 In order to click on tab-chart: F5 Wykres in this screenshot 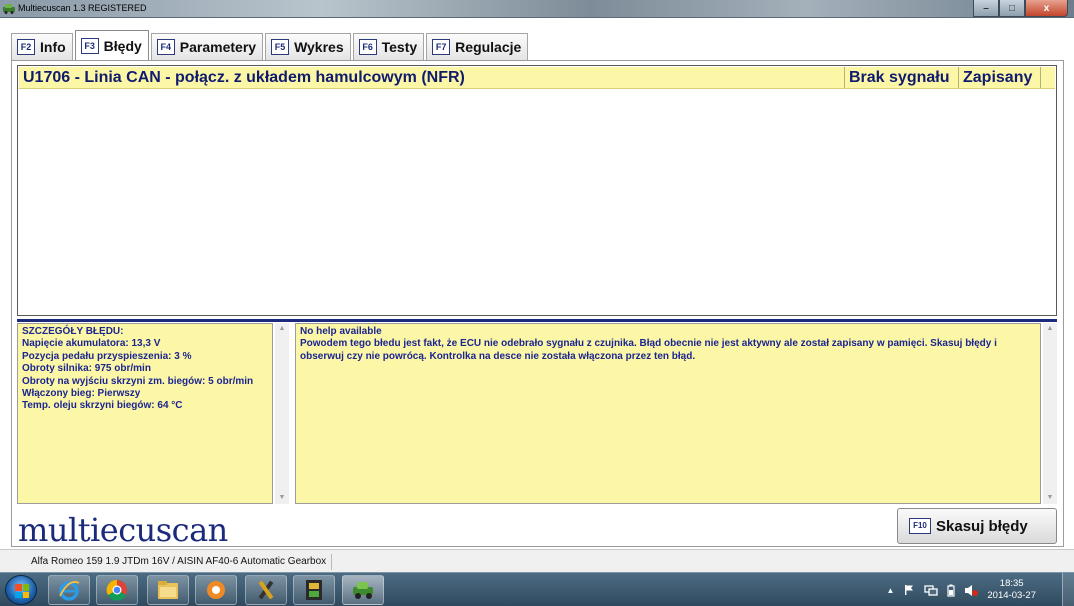, I will do `click(308, 46)`.